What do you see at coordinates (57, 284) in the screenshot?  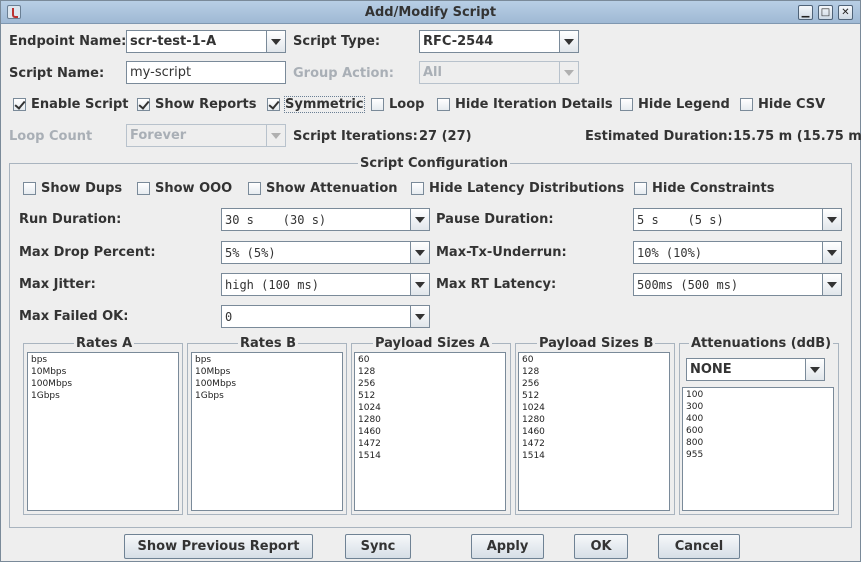 I see `max-jitter-label: Max Jitter:` at bounding box center [57, 284].